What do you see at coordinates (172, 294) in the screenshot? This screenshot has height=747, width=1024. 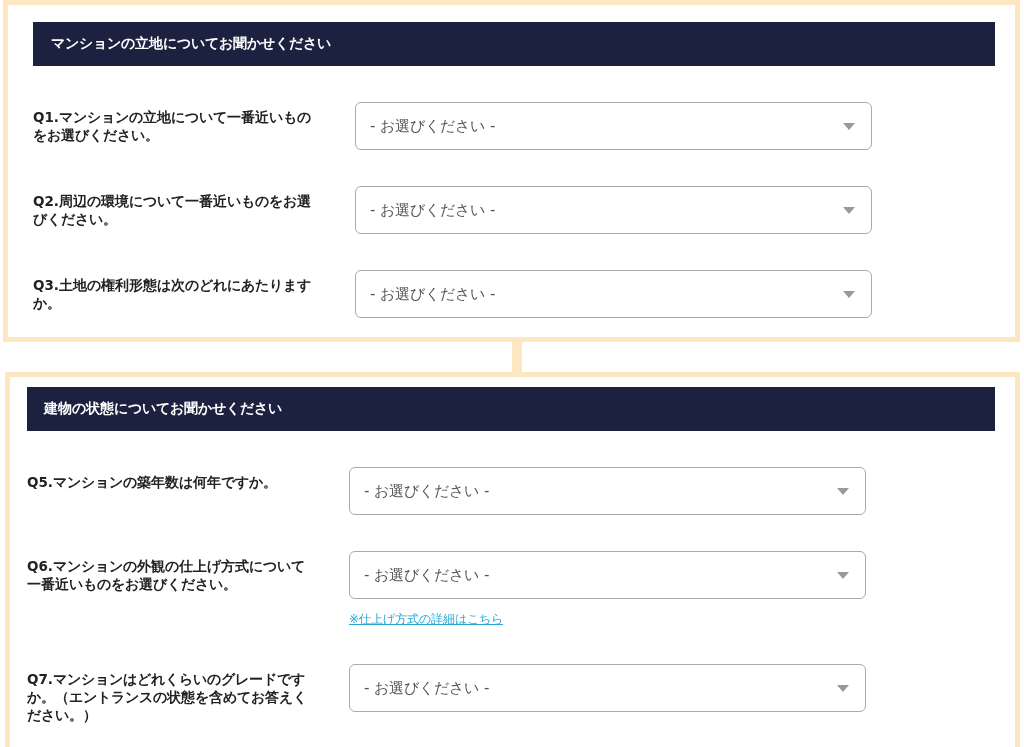 I see `question-label: Q3.土地の権利形態は次のどれにあたりますか。` at bounding box center [172, 294].